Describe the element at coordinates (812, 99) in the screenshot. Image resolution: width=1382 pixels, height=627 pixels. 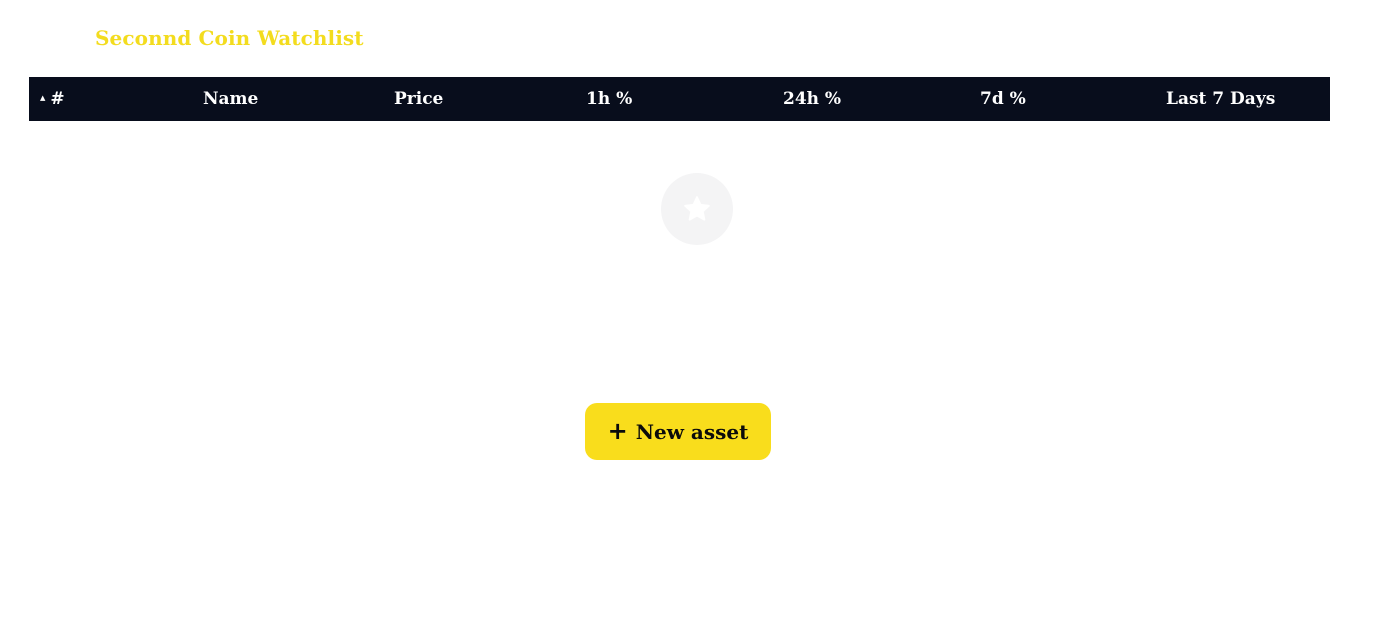
I see `column-header-24h: 24h %` at that location.